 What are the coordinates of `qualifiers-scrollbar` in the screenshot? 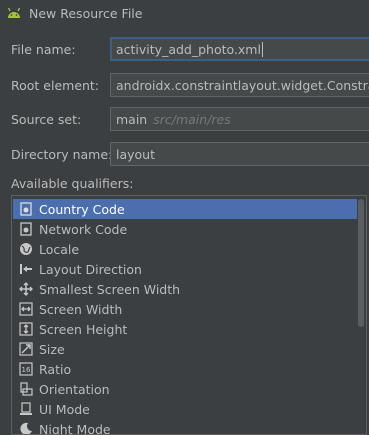 It's located at (361, 315).